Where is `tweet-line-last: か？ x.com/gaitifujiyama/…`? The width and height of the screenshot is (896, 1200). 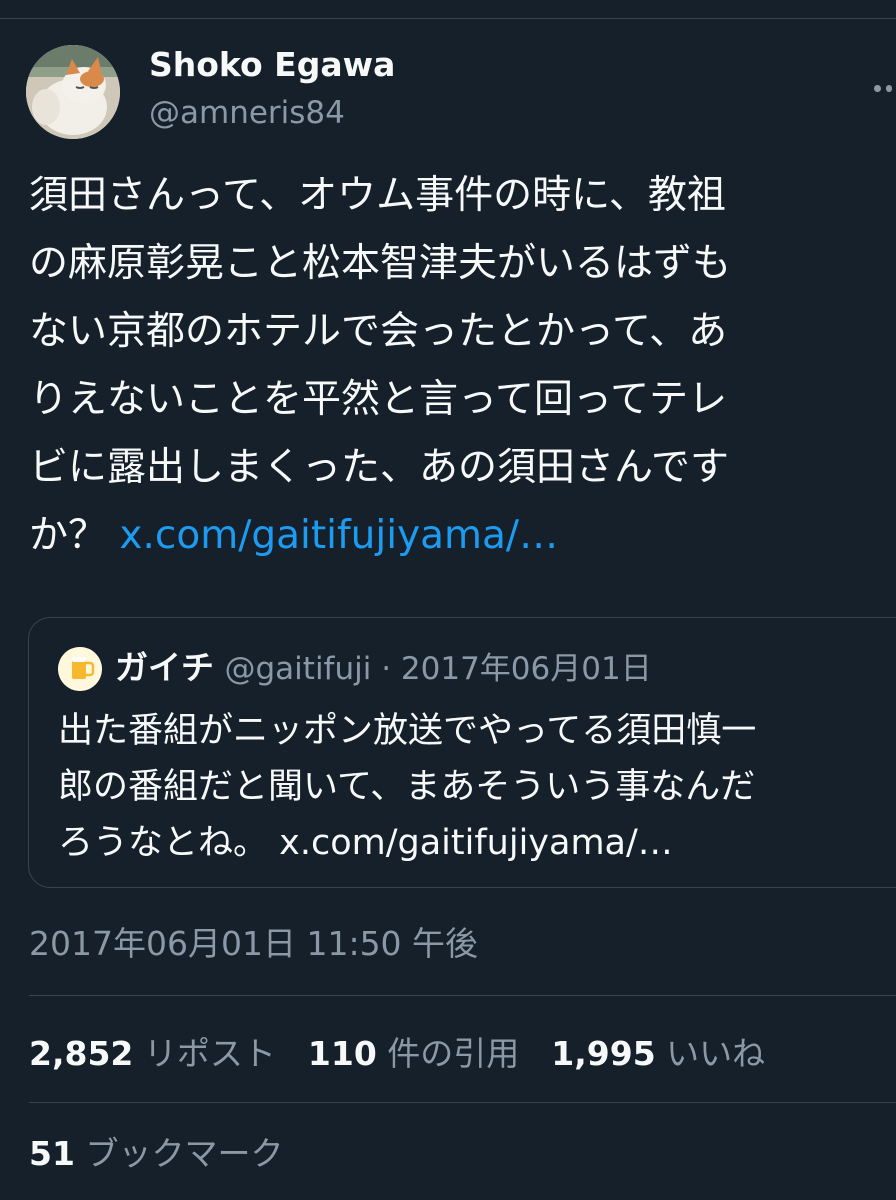
tweet-line-last: か？ x.com/gaitifujiyama/… is located at coordinates (462, 536).